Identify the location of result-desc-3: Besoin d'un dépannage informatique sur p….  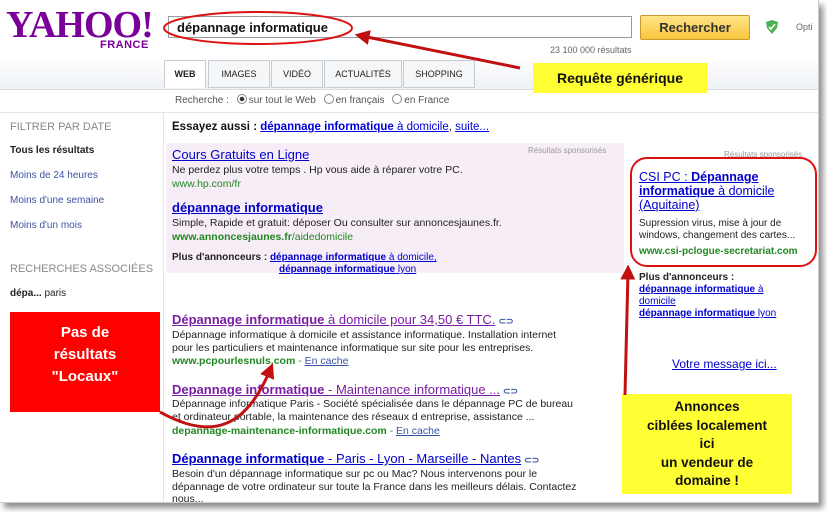
(374, 485).